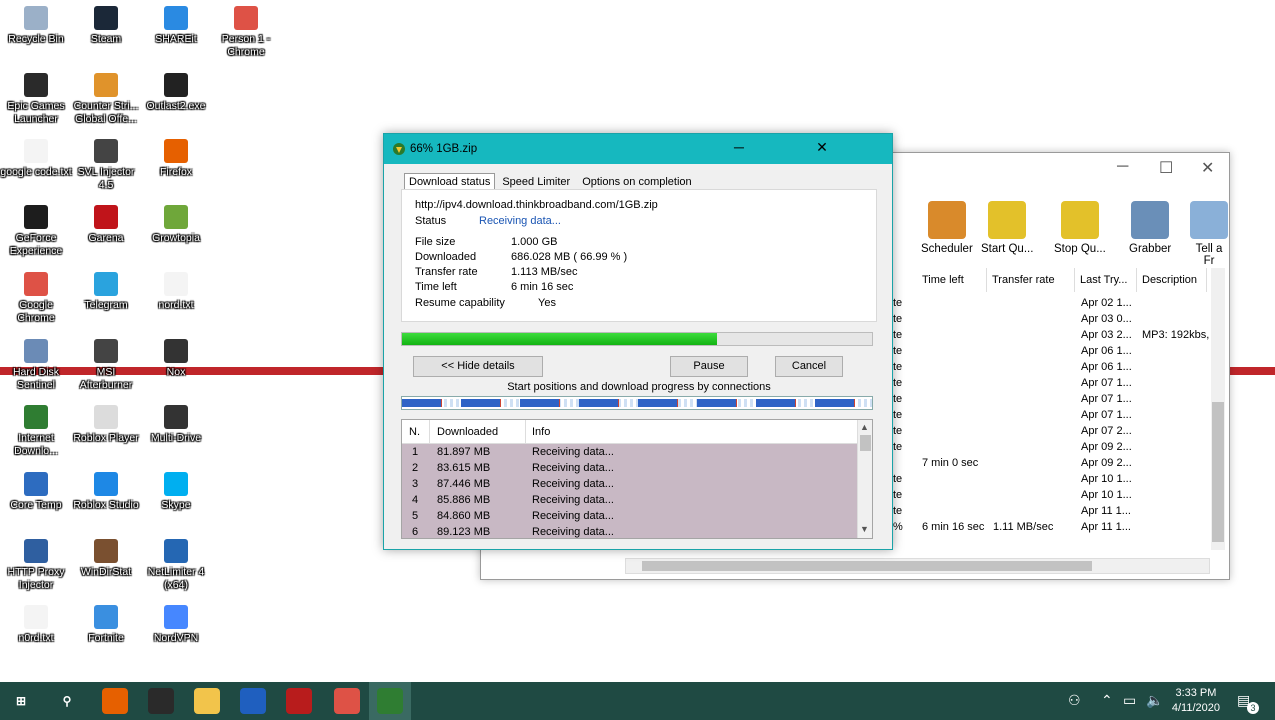 This screenshot has width=1275, height=720. Describe the element at coordinates (864, 479) in the screenshot. I see `connections-scrollbar: ▲ ▼` at that location.